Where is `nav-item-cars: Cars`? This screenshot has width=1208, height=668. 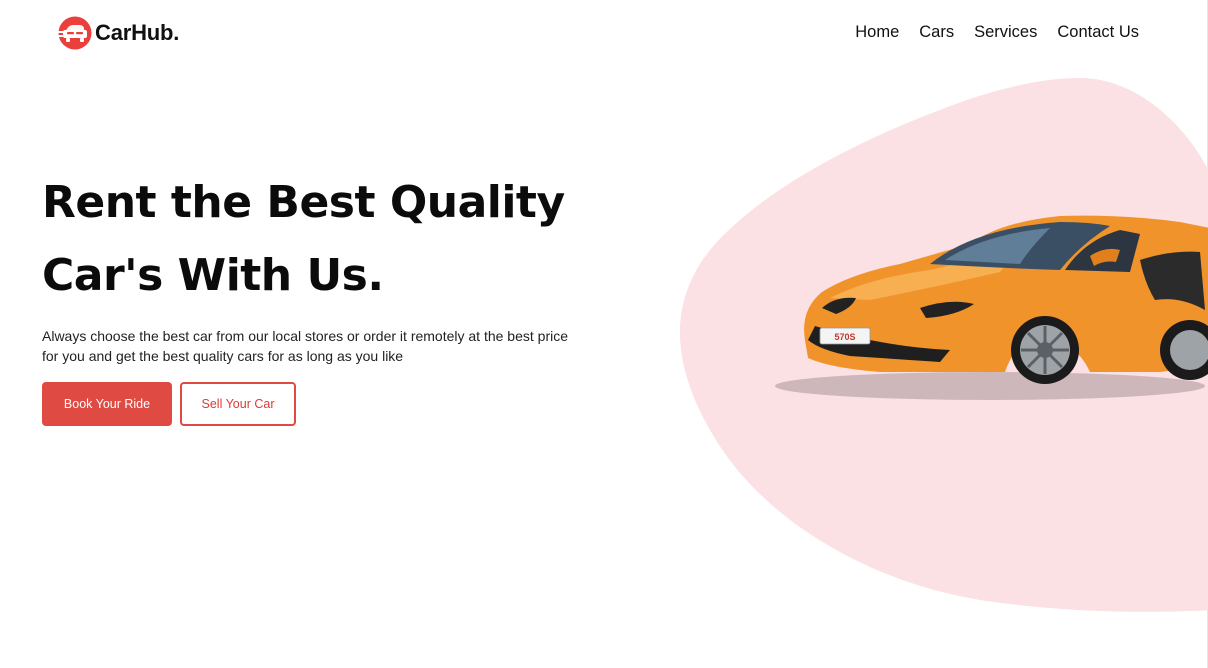
nav-item-cars: Cars is located at coordinates (936, 32).